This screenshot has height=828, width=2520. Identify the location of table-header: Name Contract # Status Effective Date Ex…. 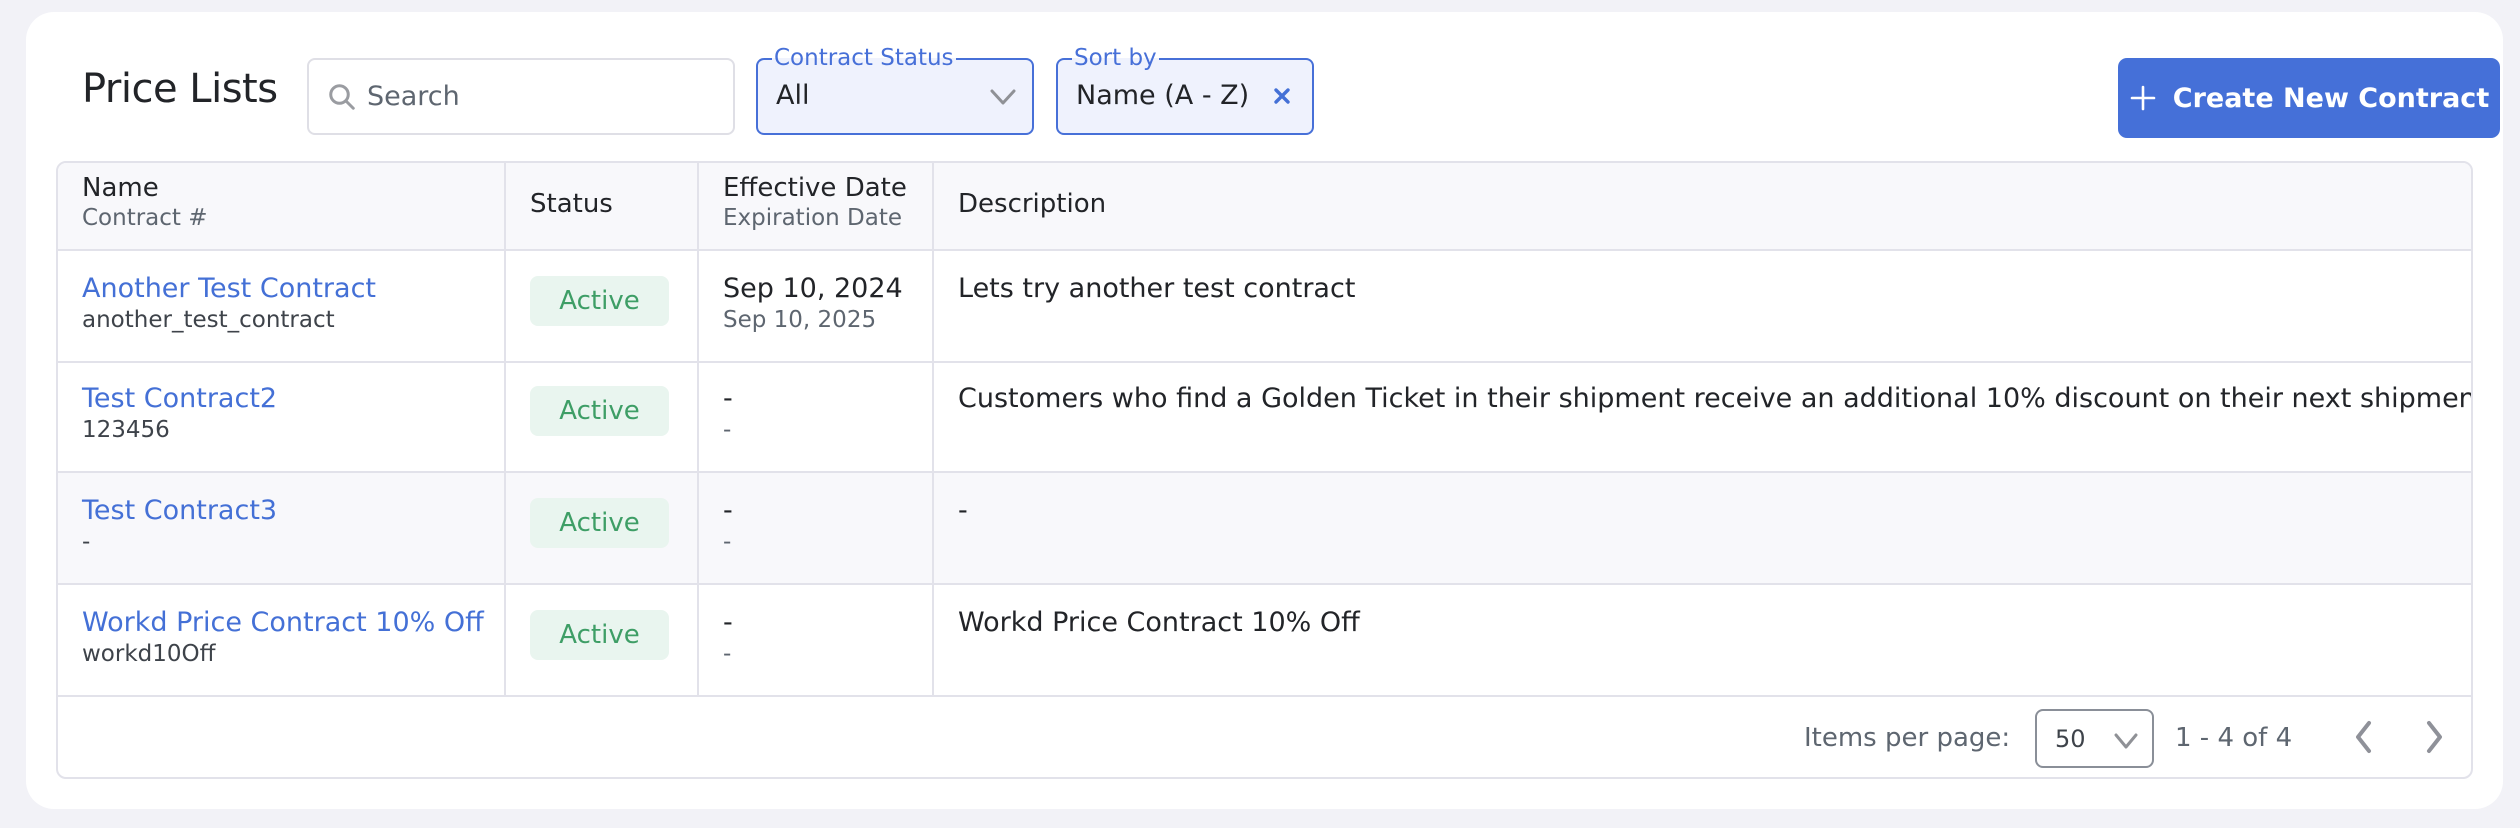
(1264, 207).